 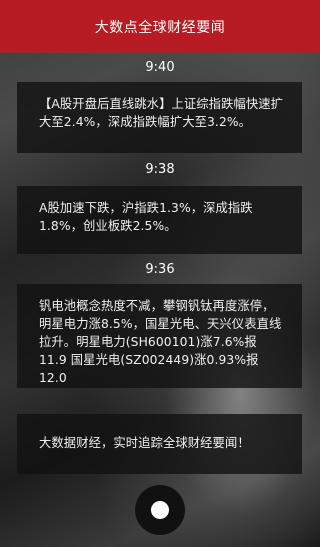 What do you see at coordinates (160, 169) in the screenshot?
I see `news-time: 9:38` at bounding box center [160, 169].